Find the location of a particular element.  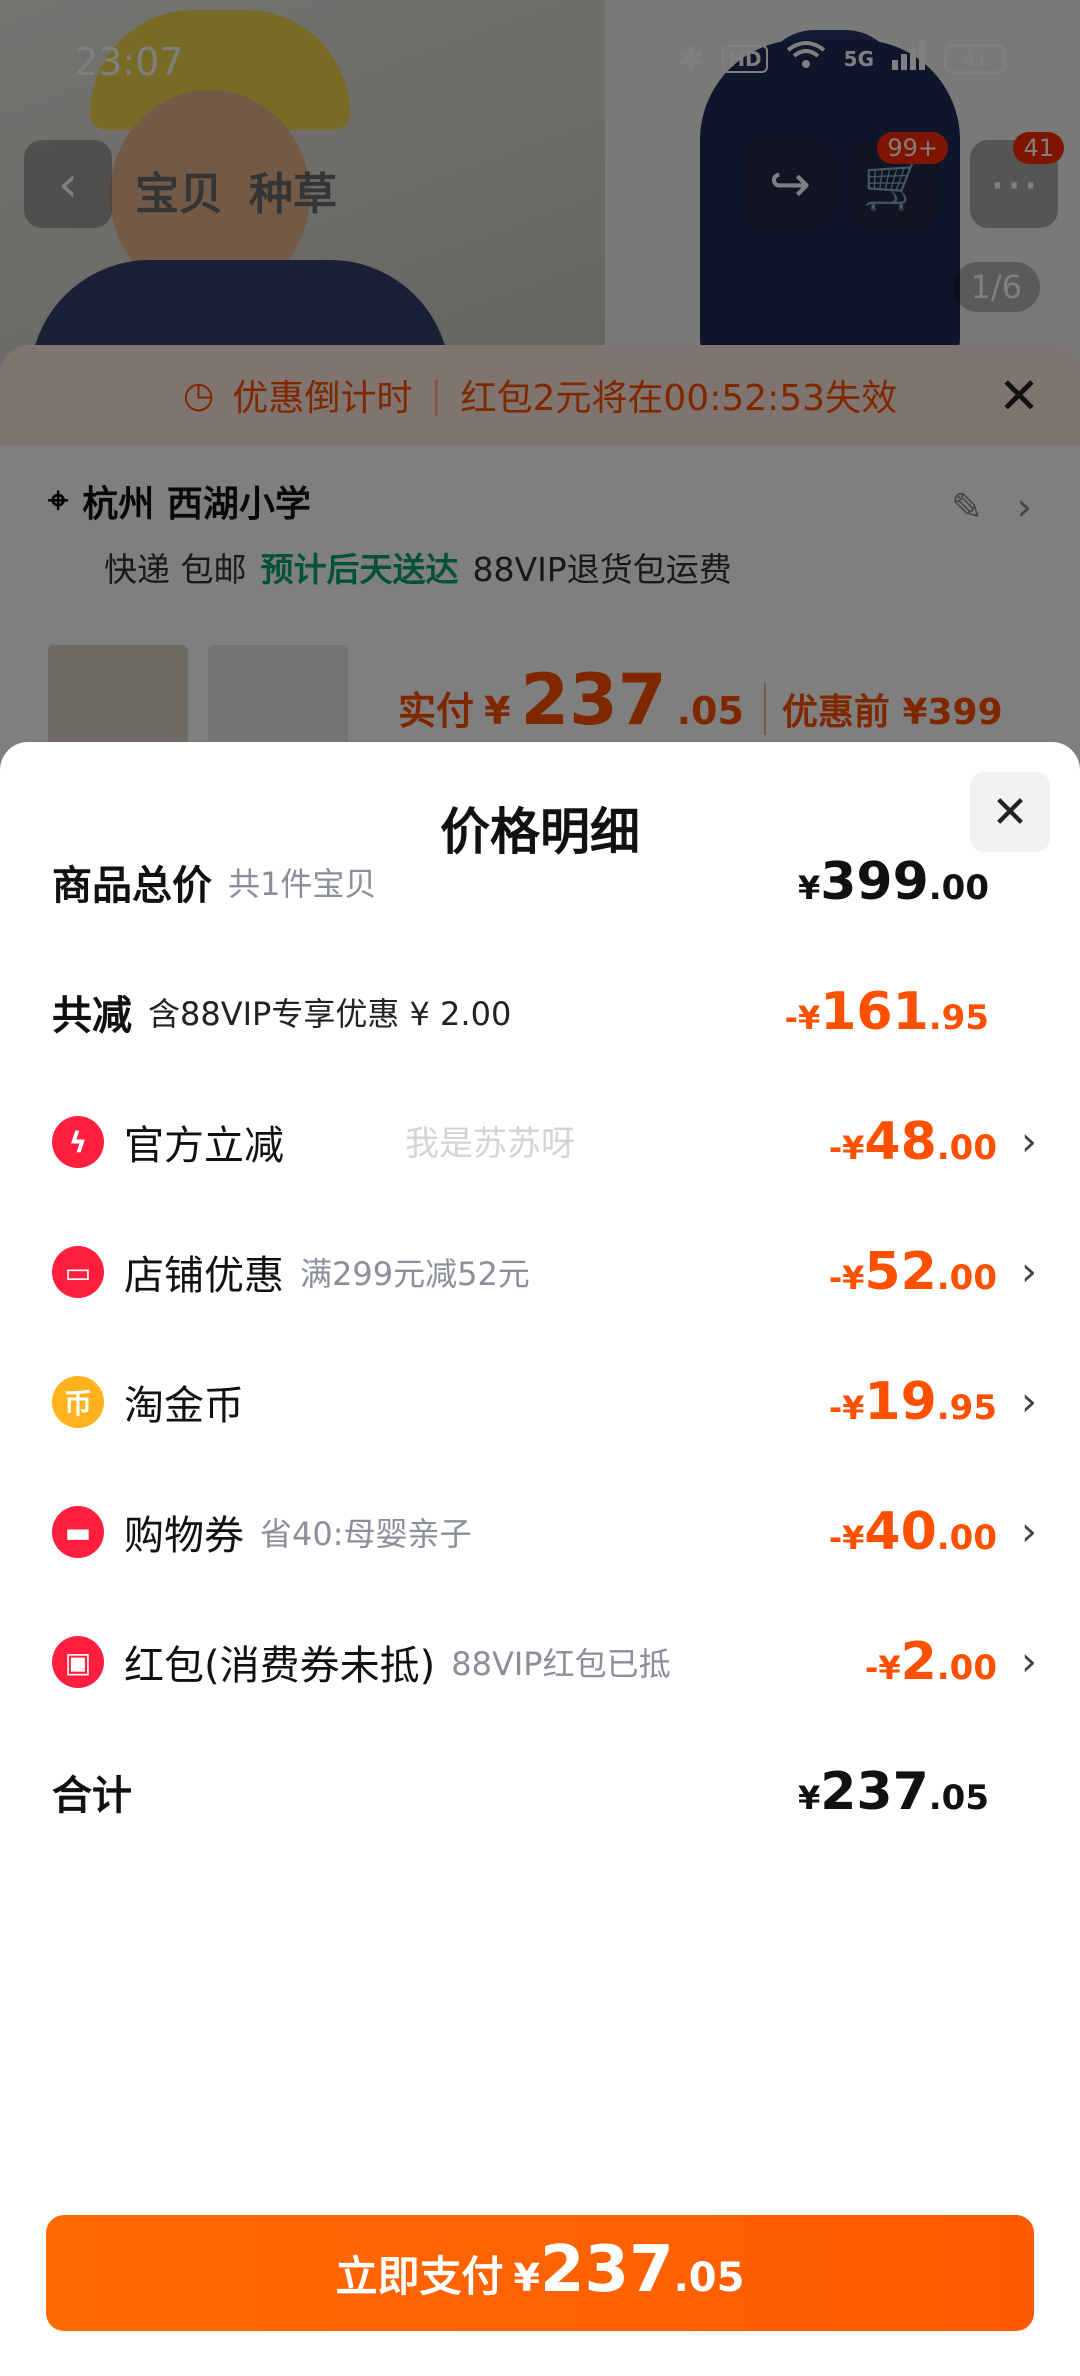

store-icon: ▭ is located at coordinates (78, 1272).